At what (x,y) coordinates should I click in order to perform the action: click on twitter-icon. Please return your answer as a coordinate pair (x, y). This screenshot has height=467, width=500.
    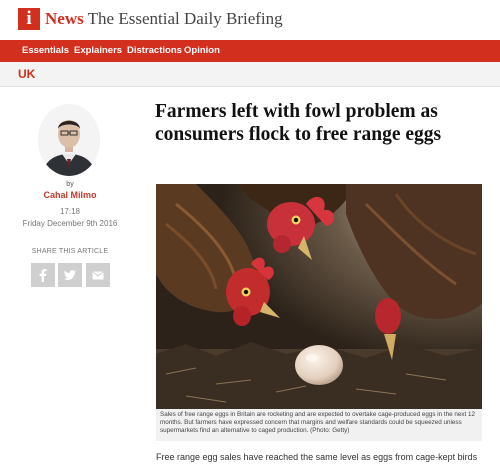
    Looking at the image, I should click on (69, 275).